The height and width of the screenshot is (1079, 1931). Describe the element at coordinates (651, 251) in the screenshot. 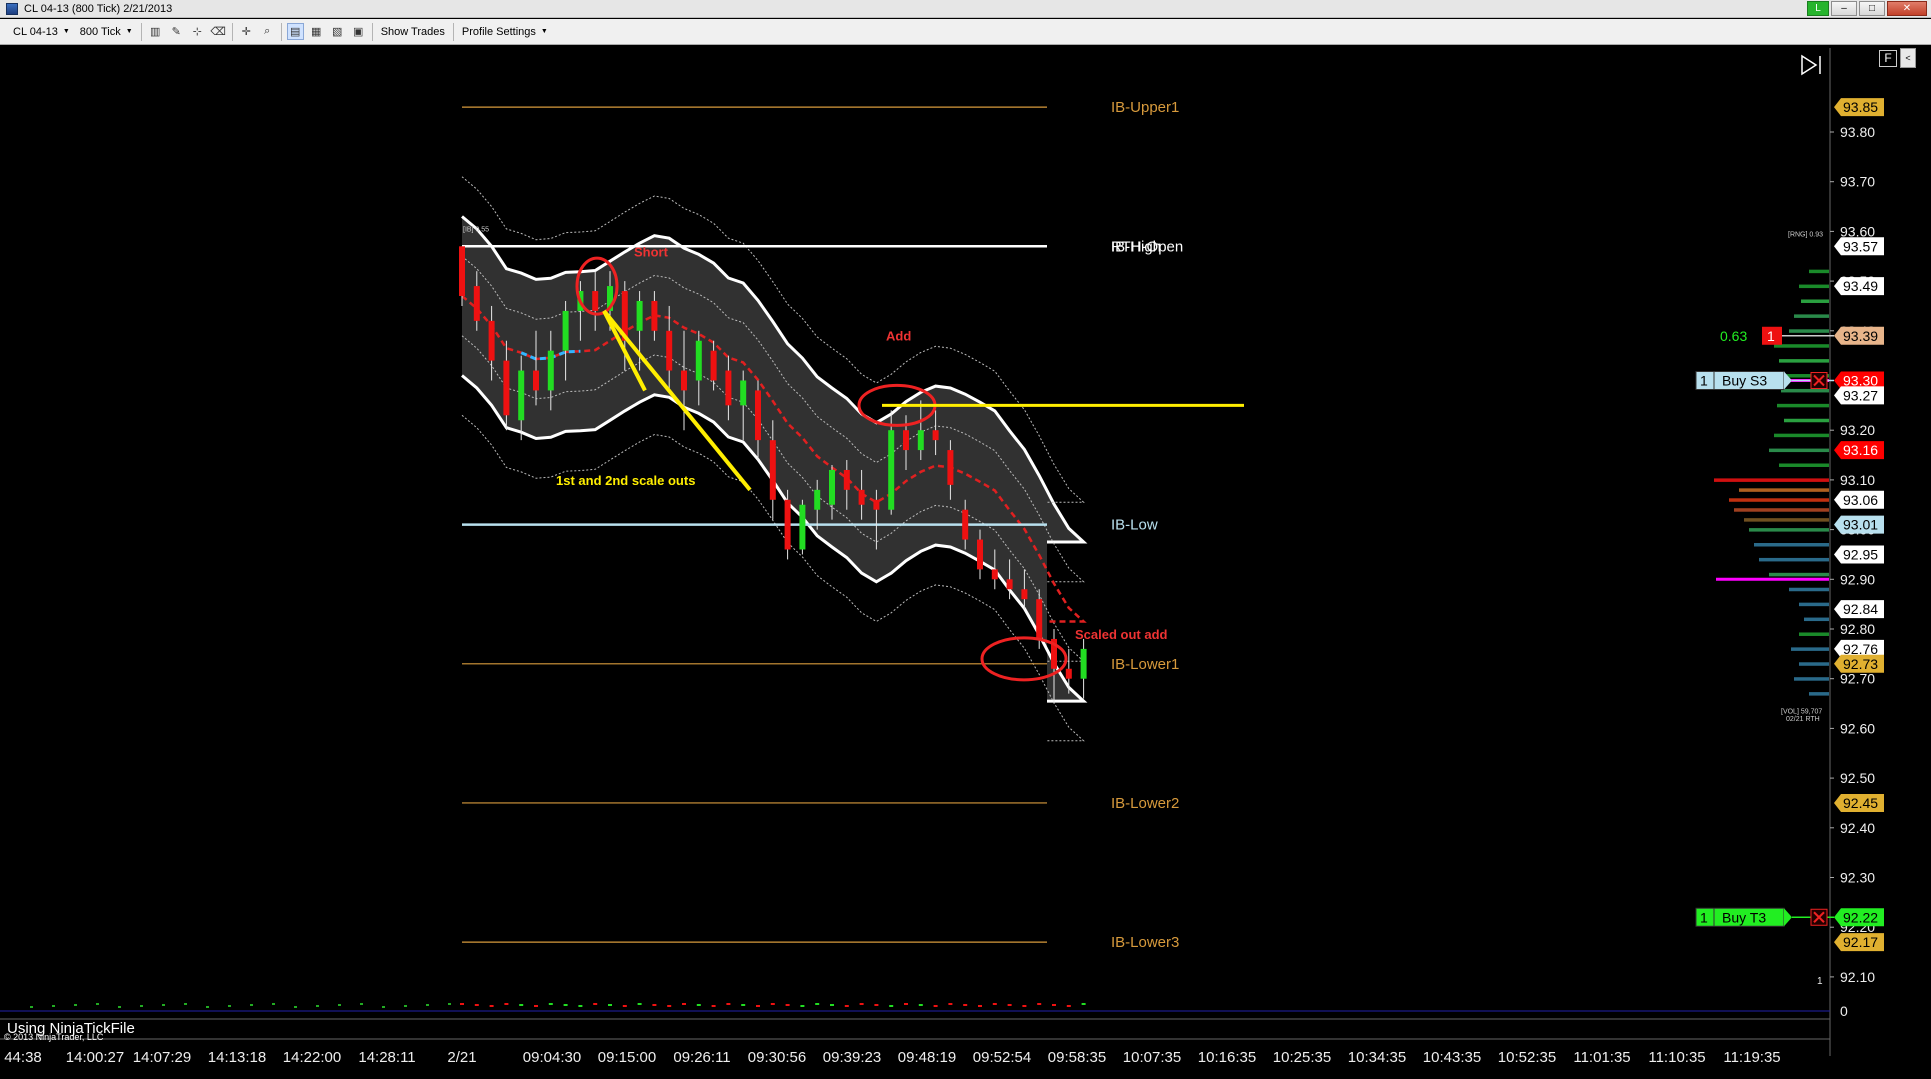

I see `short-label: Short` at that location.